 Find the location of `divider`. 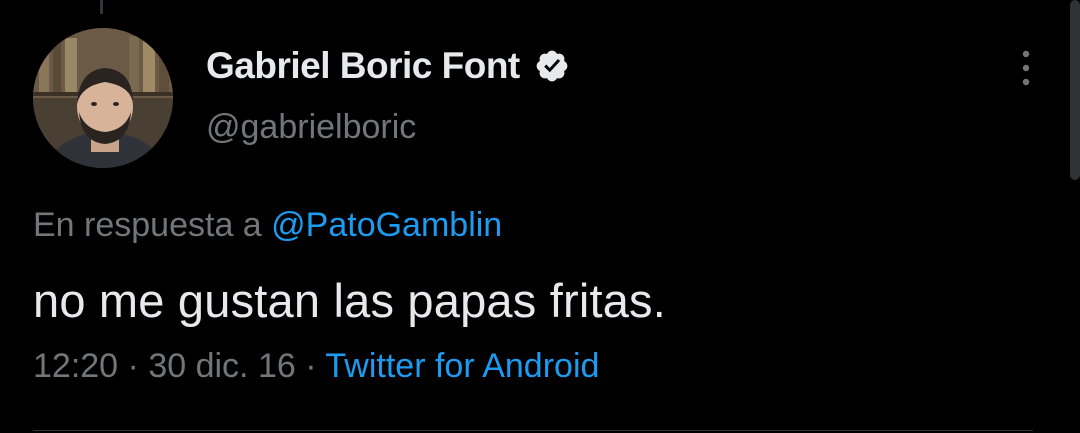

divider is located at coordinates (533, 430).